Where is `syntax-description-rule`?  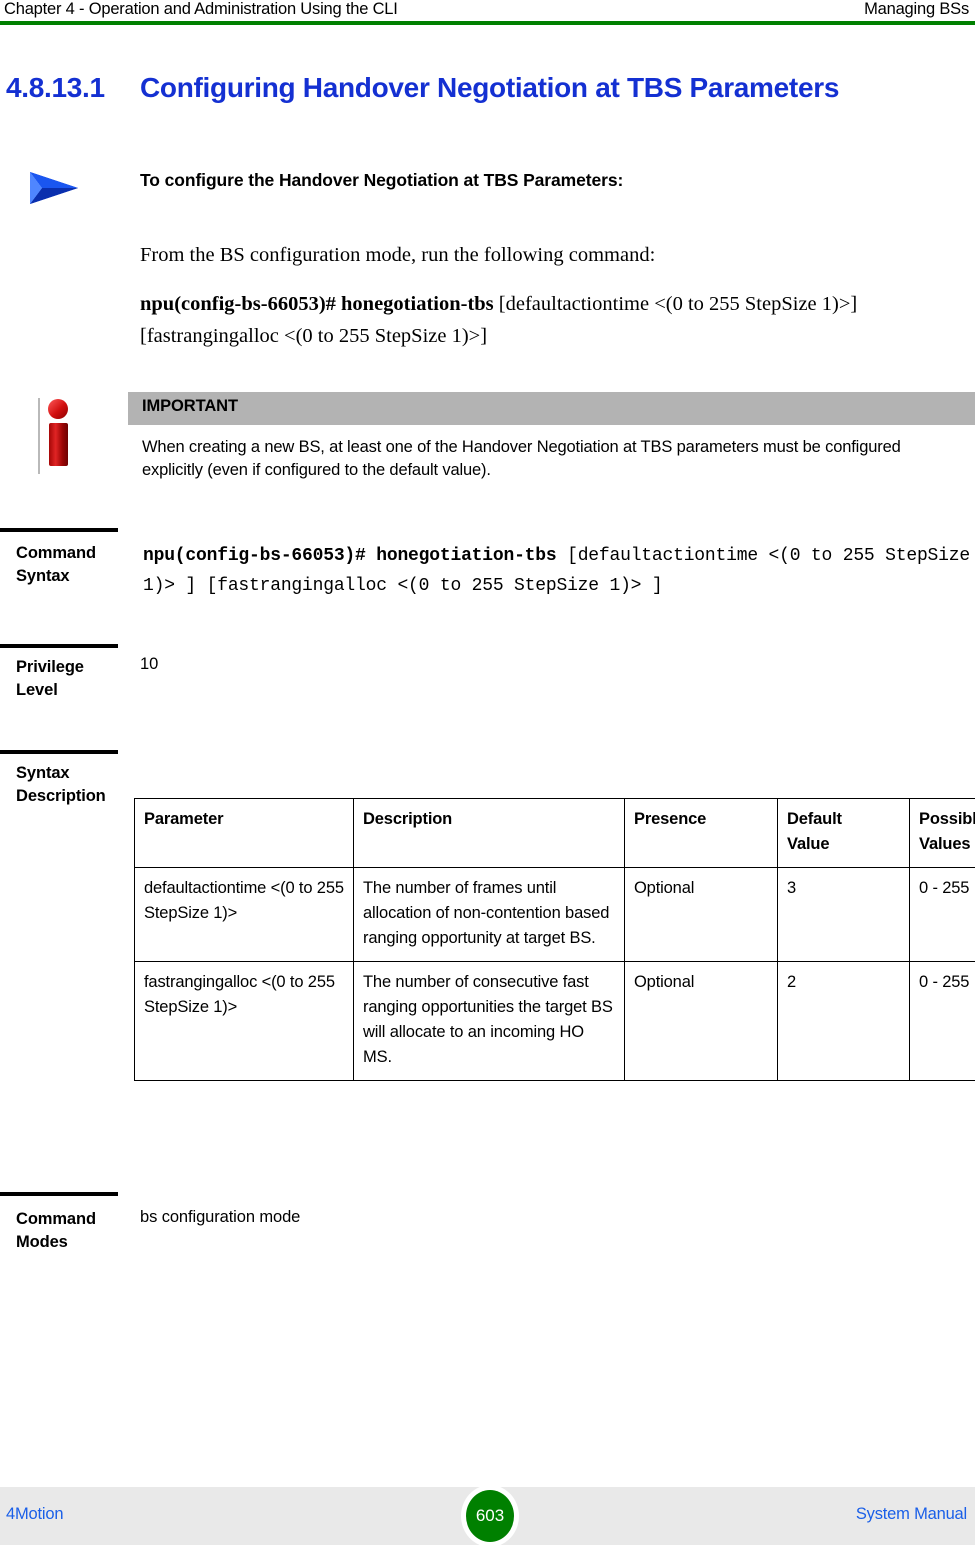 syntax-description-rule is located at coordinates (59, 752).